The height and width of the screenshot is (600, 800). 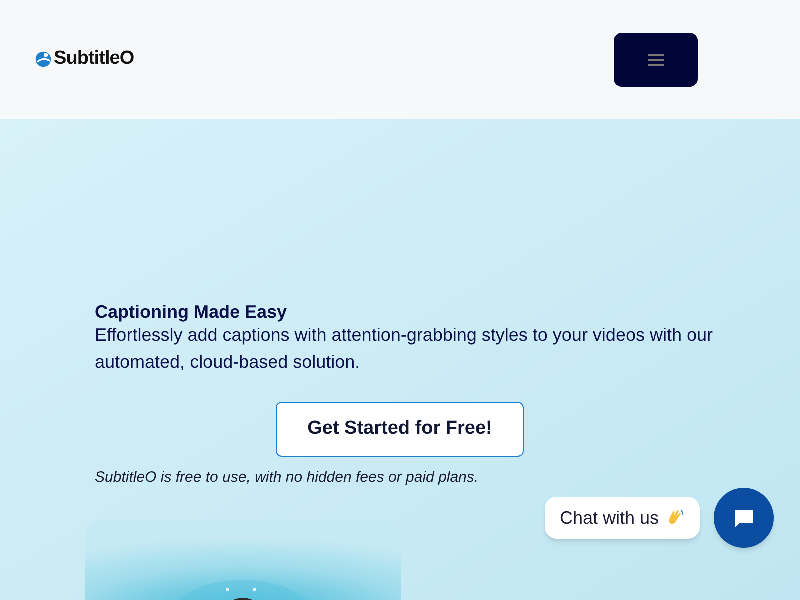 I want to click on free-note: SubtitleO is free to use, with no hidden fees or paid plans., so click(x=287, y=478).